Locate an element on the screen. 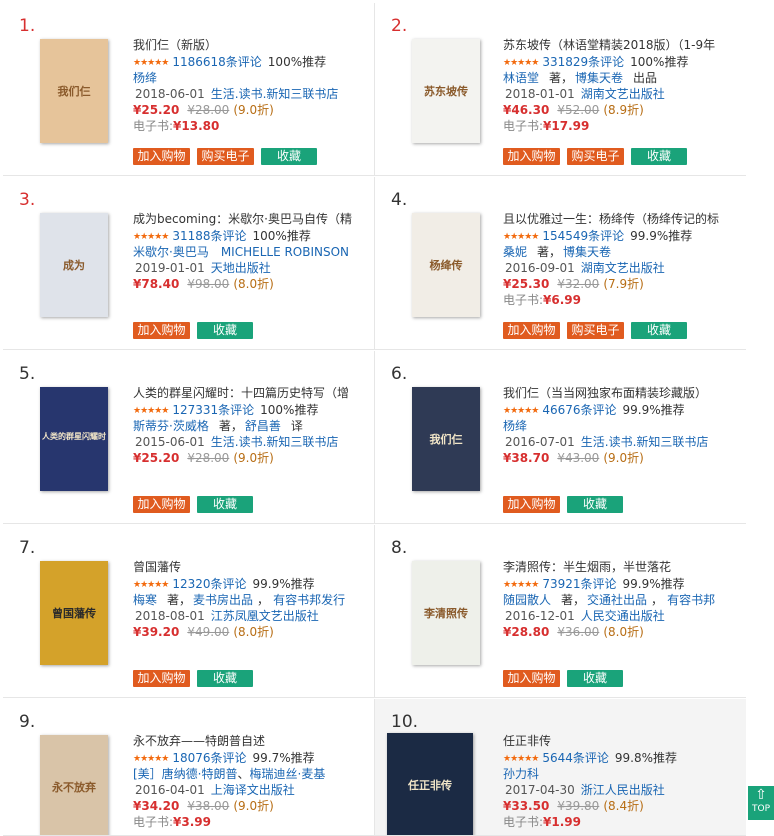  comment-count-link: 127331条评论 is located at coordinates (213, 410).